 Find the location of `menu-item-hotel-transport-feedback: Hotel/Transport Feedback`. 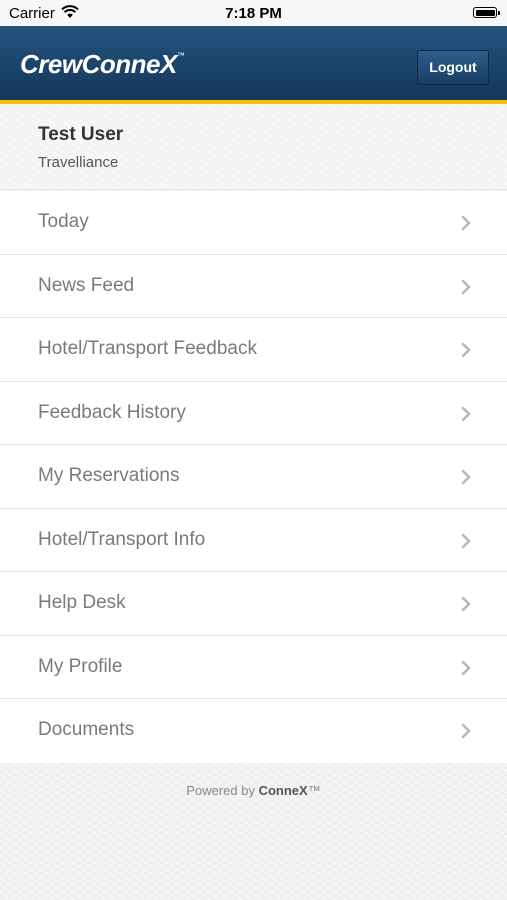

menu-item-hotel-transport-feedback: Hotel/Transport Feedback is located at coordinates (253, 350).